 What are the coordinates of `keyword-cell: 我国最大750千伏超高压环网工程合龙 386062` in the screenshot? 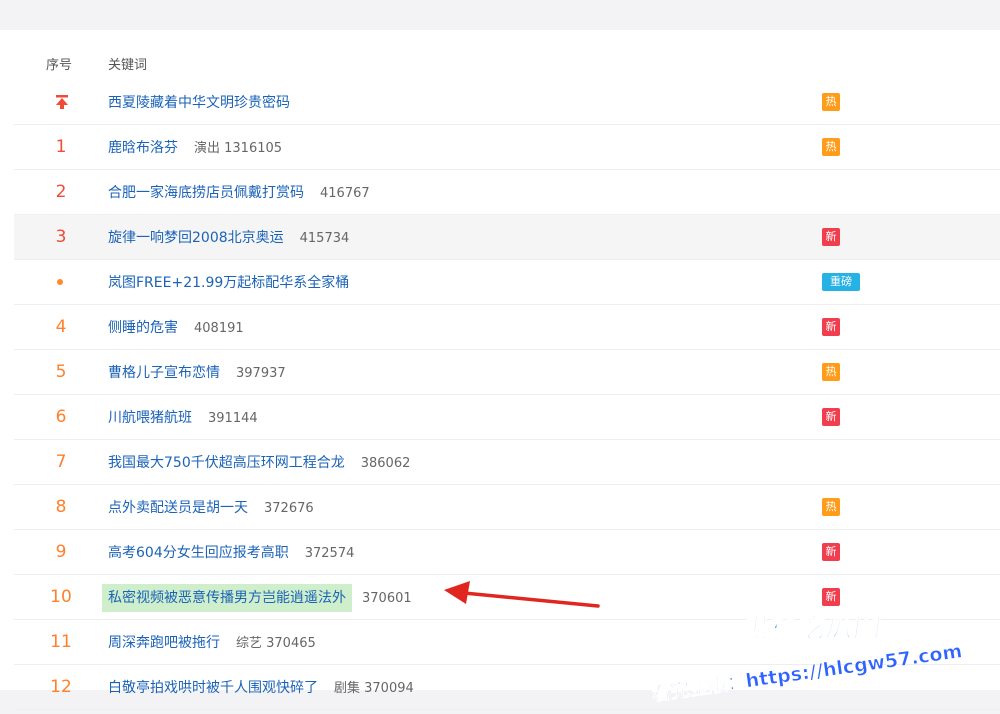 It's located at (256, 462).